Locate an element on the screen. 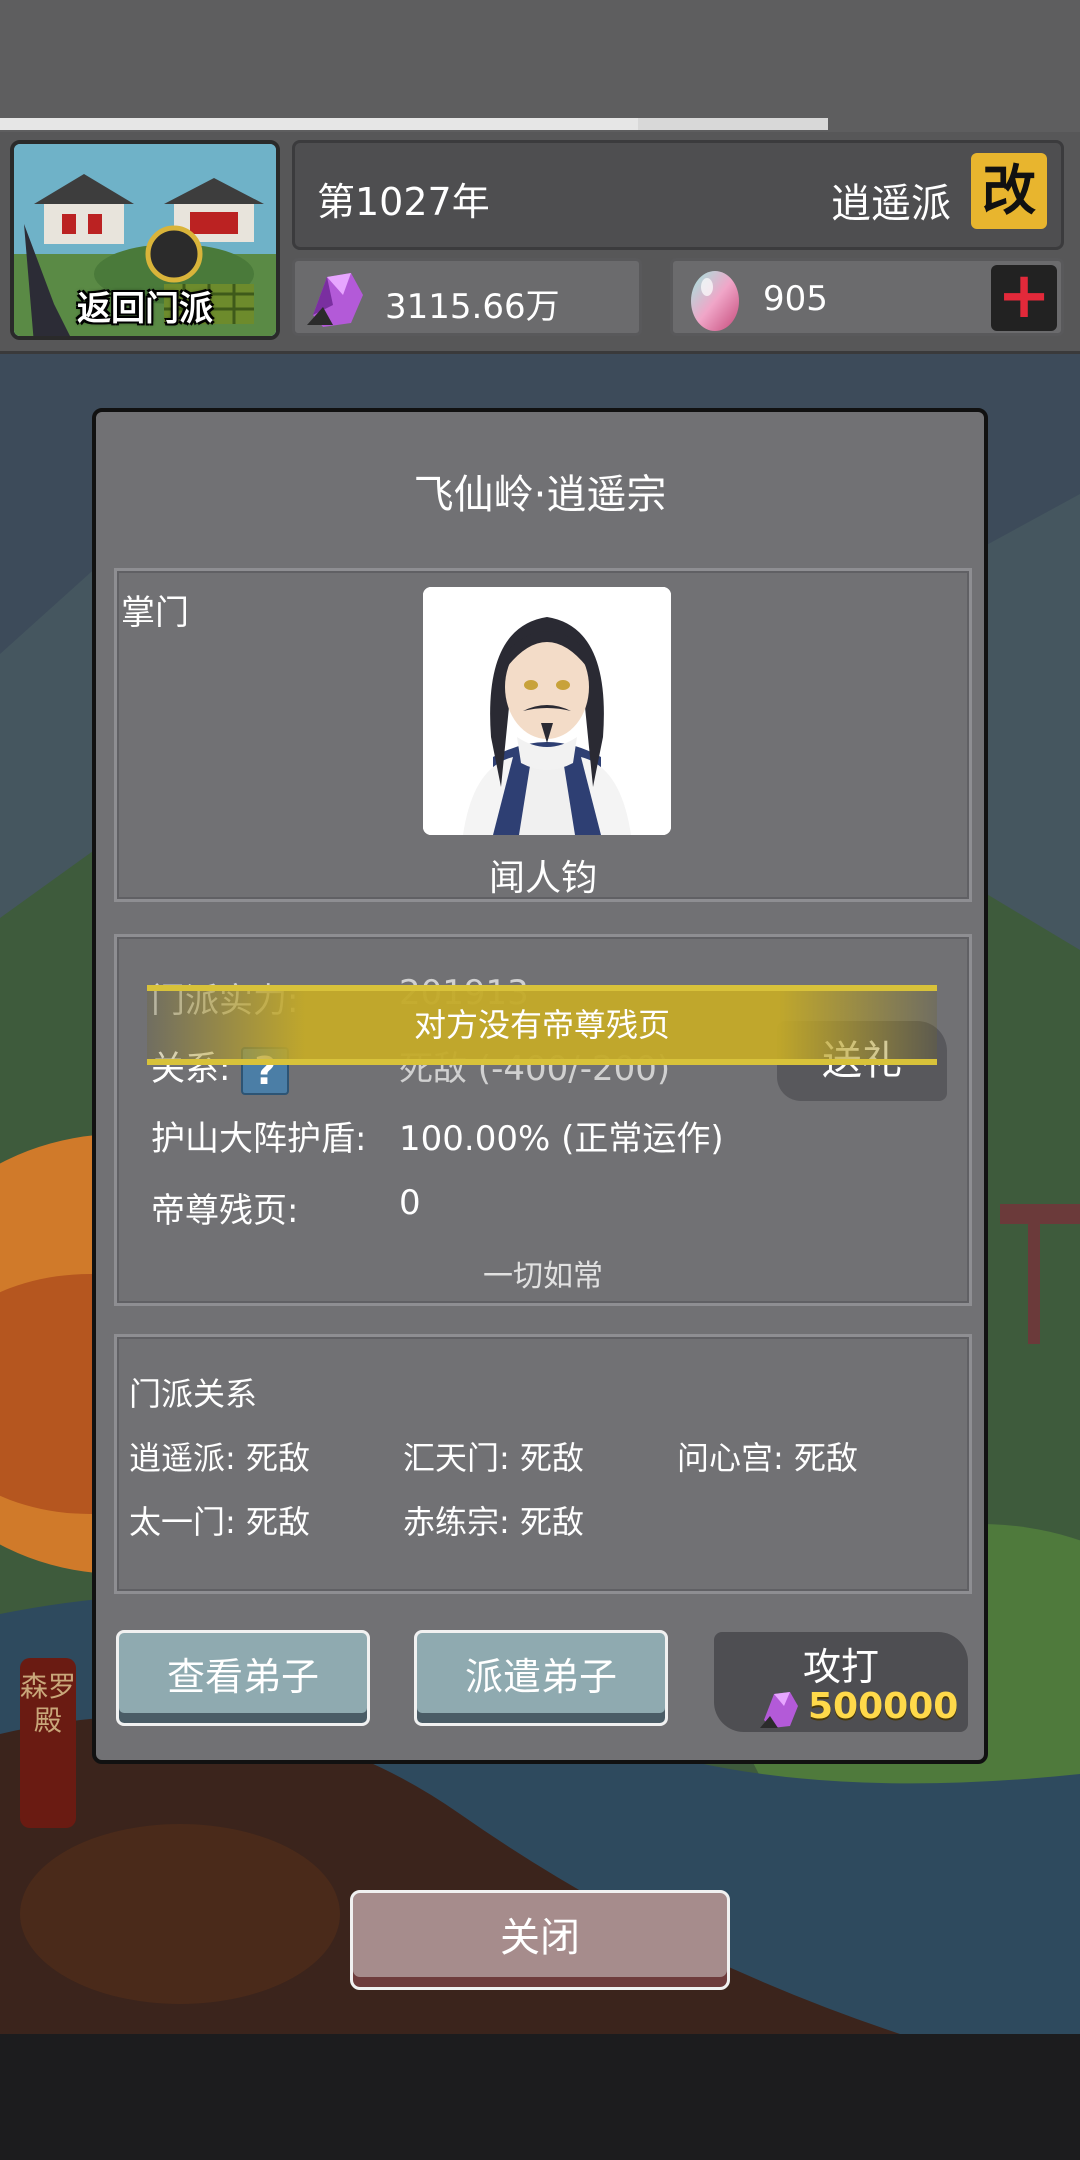 The width and height of the screenshot is (1080, 2160). top-bar: 返回门派 第1027年 逍遥派 改 3115.66万 905 + is located at coordinates (540, 243).